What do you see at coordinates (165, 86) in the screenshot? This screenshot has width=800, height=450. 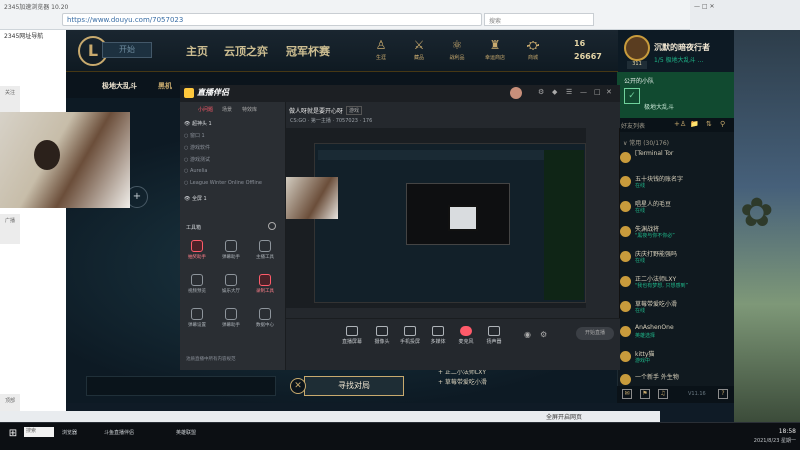 I see `mode-other-tab: 黑机` at bounding box center [165, 86].